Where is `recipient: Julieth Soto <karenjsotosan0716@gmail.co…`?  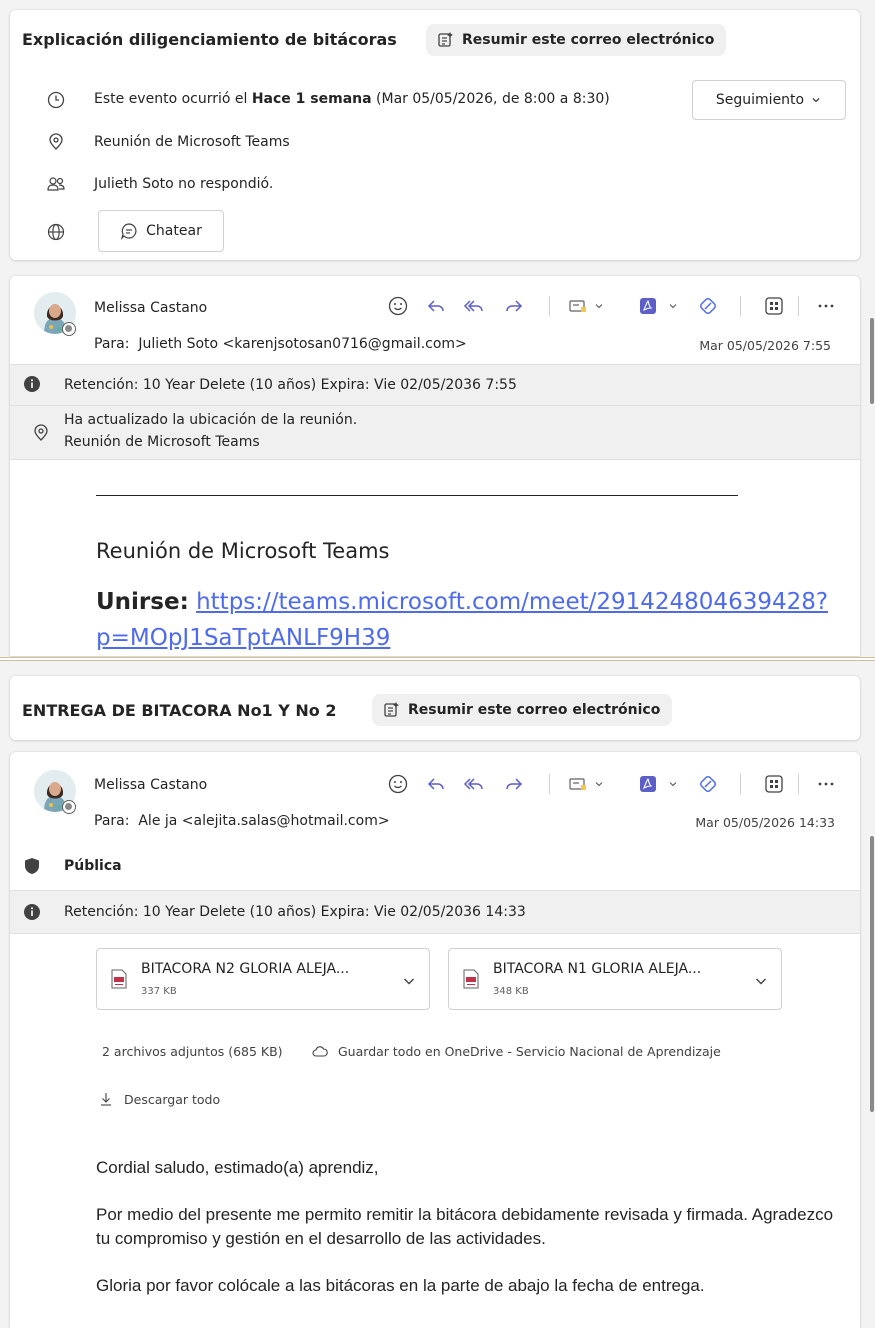
recipient: Julieth Soto <karenjsotosan0716@gmail.co… is located at coordinates (302, 344).